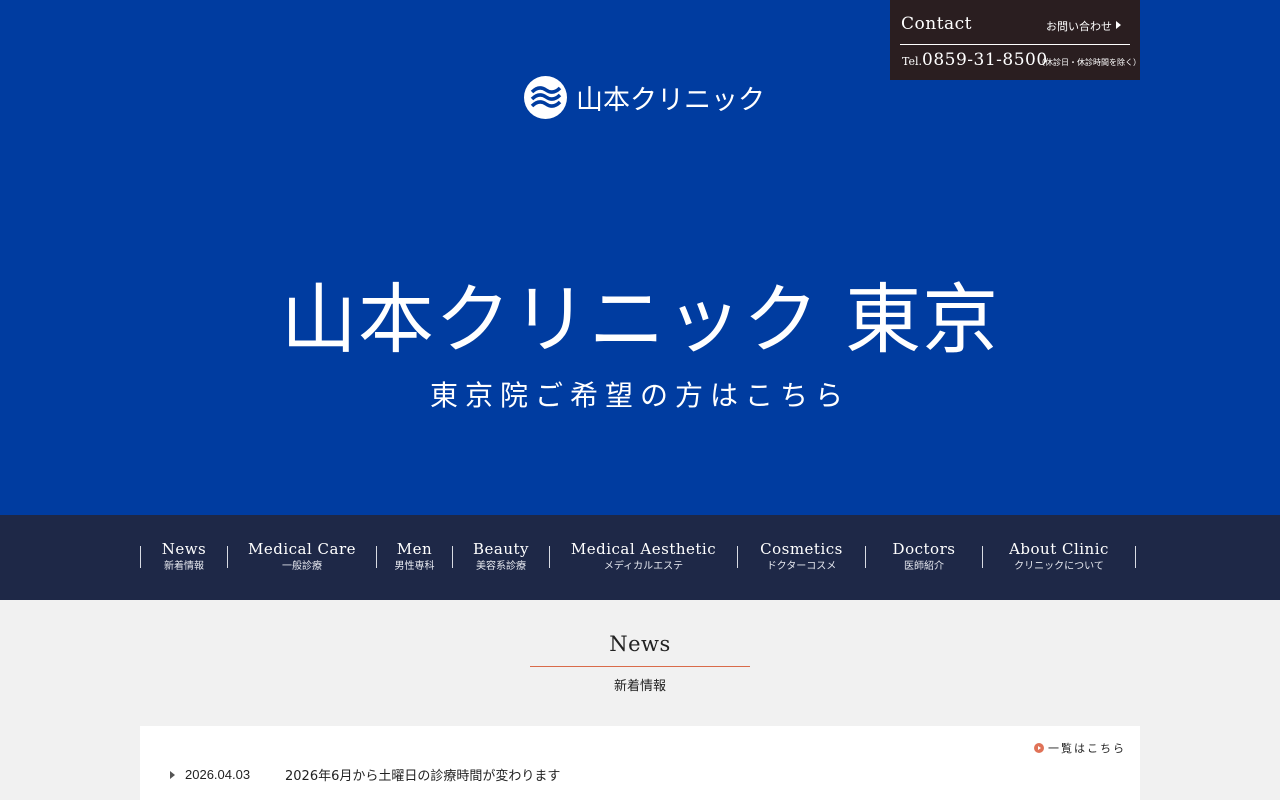 This screenshot has width=1280, height=800. I want to click on view-all-link: 一覧はこちら, so click(1080, 748).